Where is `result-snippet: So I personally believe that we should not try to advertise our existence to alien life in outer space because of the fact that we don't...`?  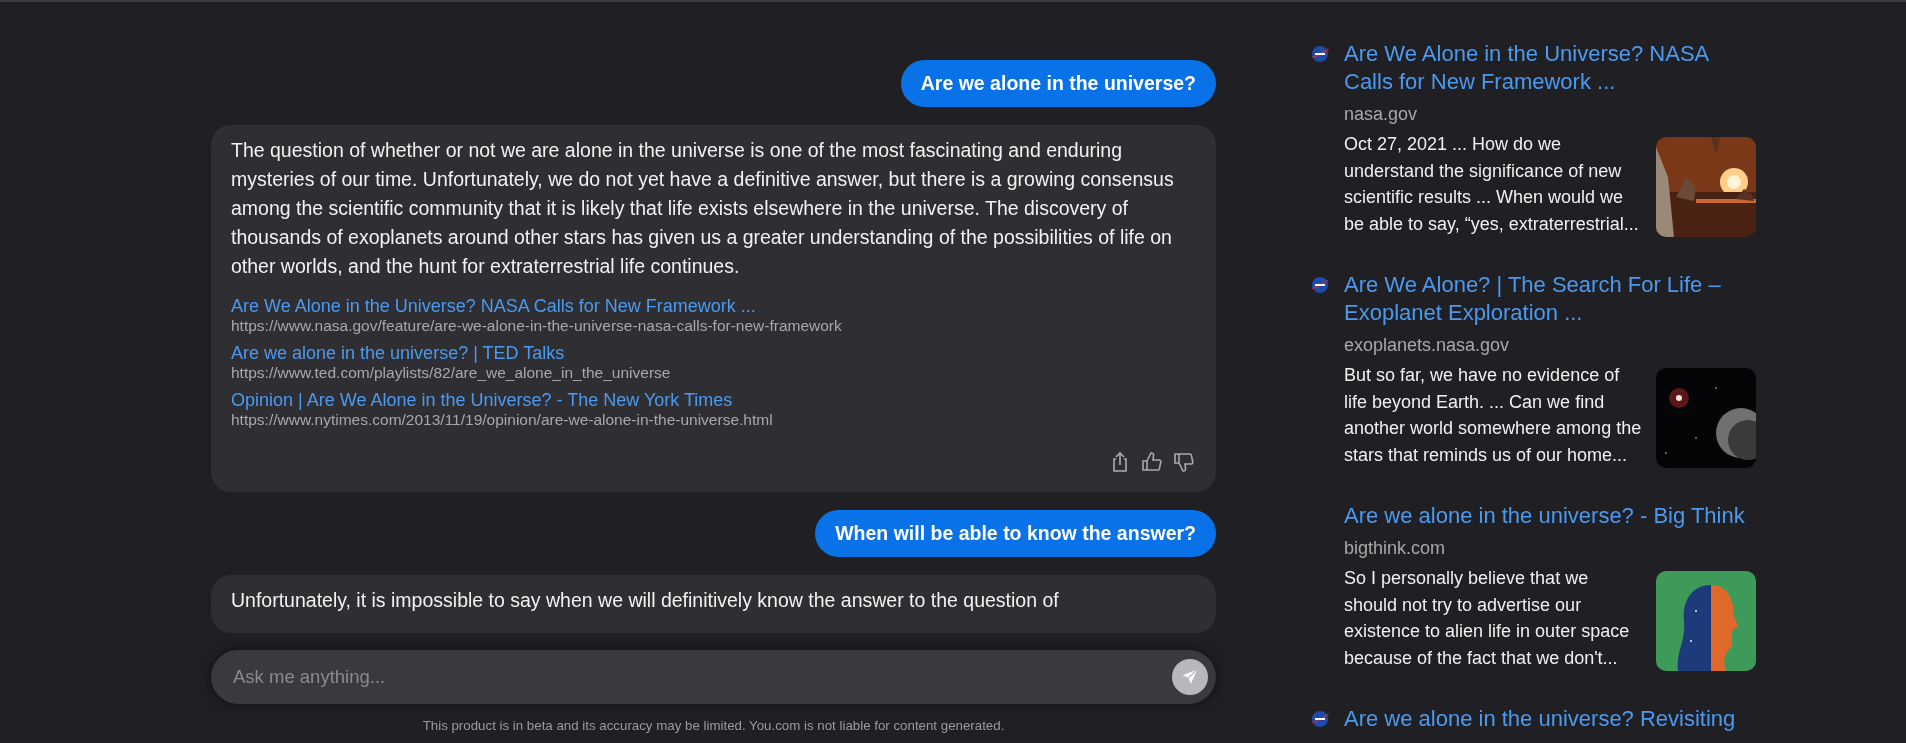
result-snippet: So I personally believe that we should not try to advertise our existence to alien life in outer space because of the fact that we don't... is located at coordinates (1487, 618).